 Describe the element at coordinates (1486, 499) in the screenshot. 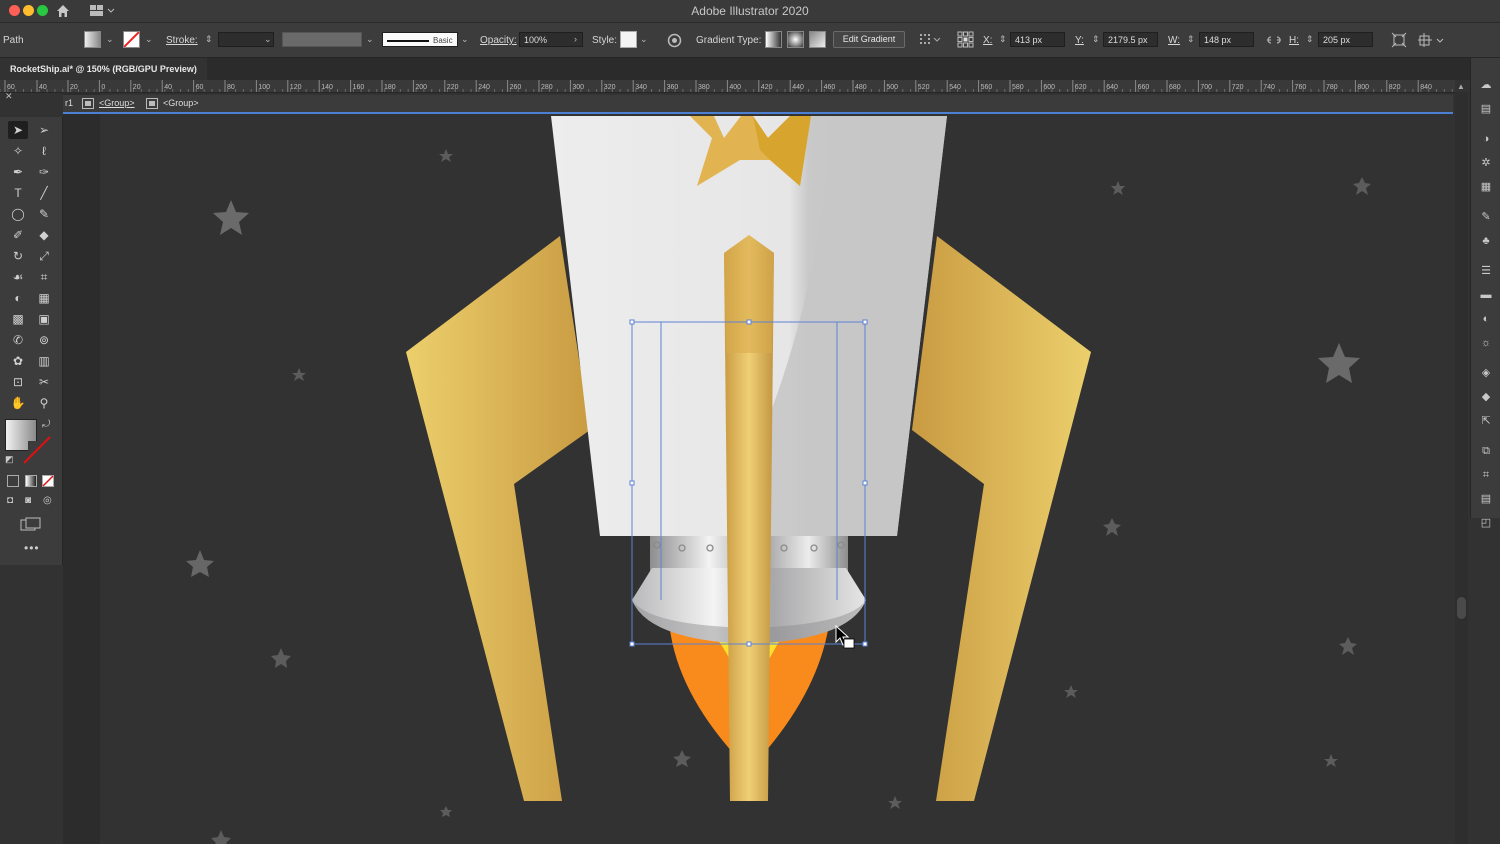

I see `align-icon: ▤` at that location.